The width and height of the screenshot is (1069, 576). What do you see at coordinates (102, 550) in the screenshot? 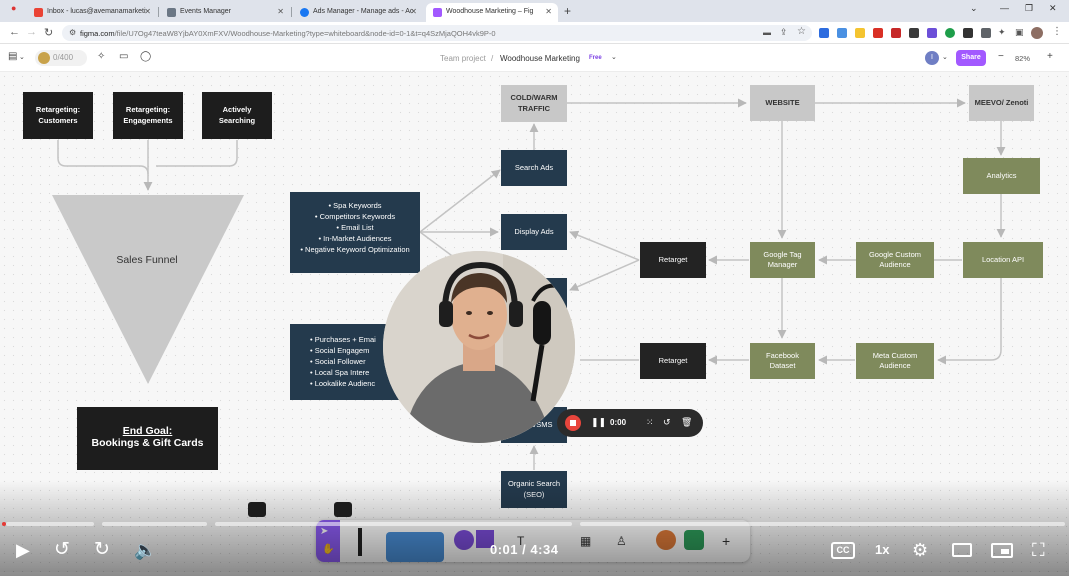
I see `forward-5-icon: ↻` at bounding box center [102, 550].